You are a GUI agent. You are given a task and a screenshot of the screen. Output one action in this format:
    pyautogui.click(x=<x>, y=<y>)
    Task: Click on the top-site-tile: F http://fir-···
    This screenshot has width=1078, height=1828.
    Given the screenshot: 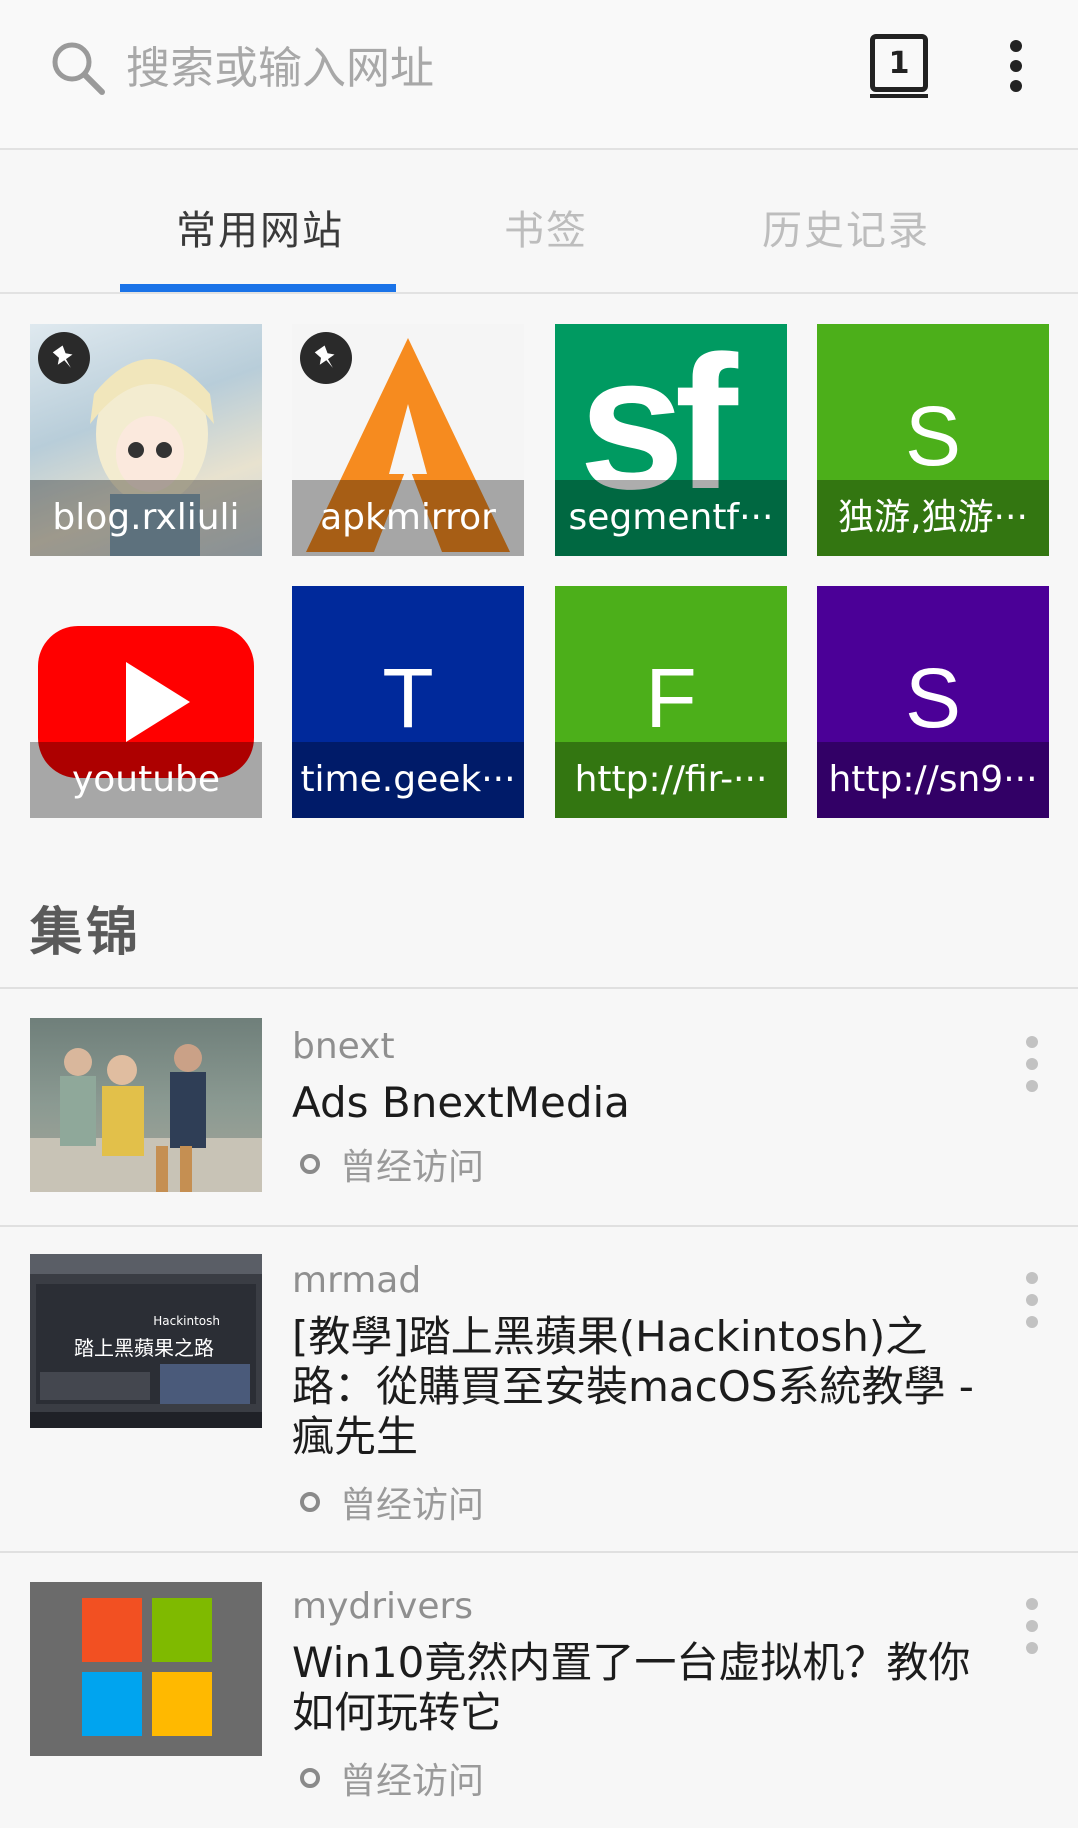 What is the action you would take?
    pyautogui.click(x=671, y=702)
    